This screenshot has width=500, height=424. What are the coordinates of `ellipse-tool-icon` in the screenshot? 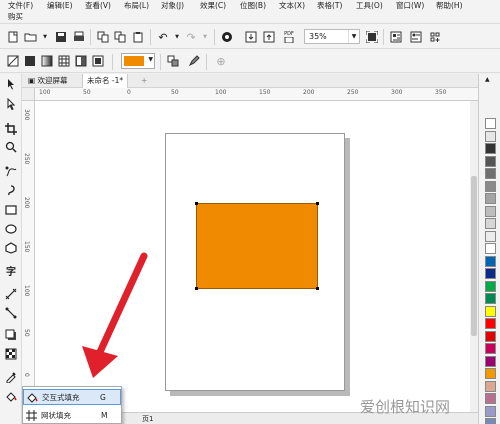 It's located at (11, 229).